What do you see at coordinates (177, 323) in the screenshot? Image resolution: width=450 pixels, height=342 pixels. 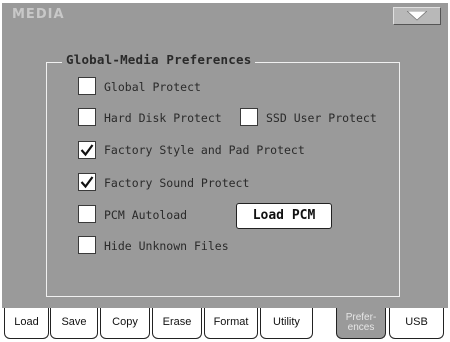 I see `tab-erase: Erase` at bounding box center [177, 323].